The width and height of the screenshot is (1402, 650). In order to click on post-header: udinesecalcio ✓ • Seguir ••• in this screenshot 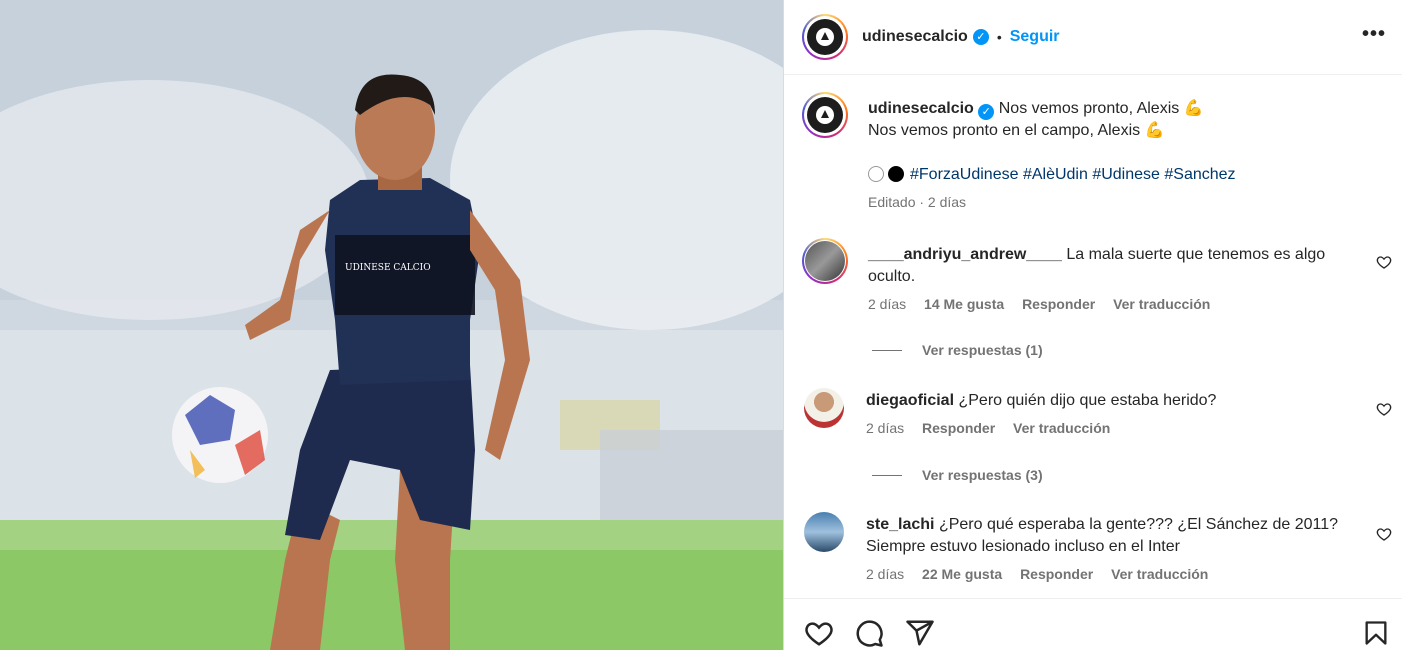, I will do `click(1093, 37)`.